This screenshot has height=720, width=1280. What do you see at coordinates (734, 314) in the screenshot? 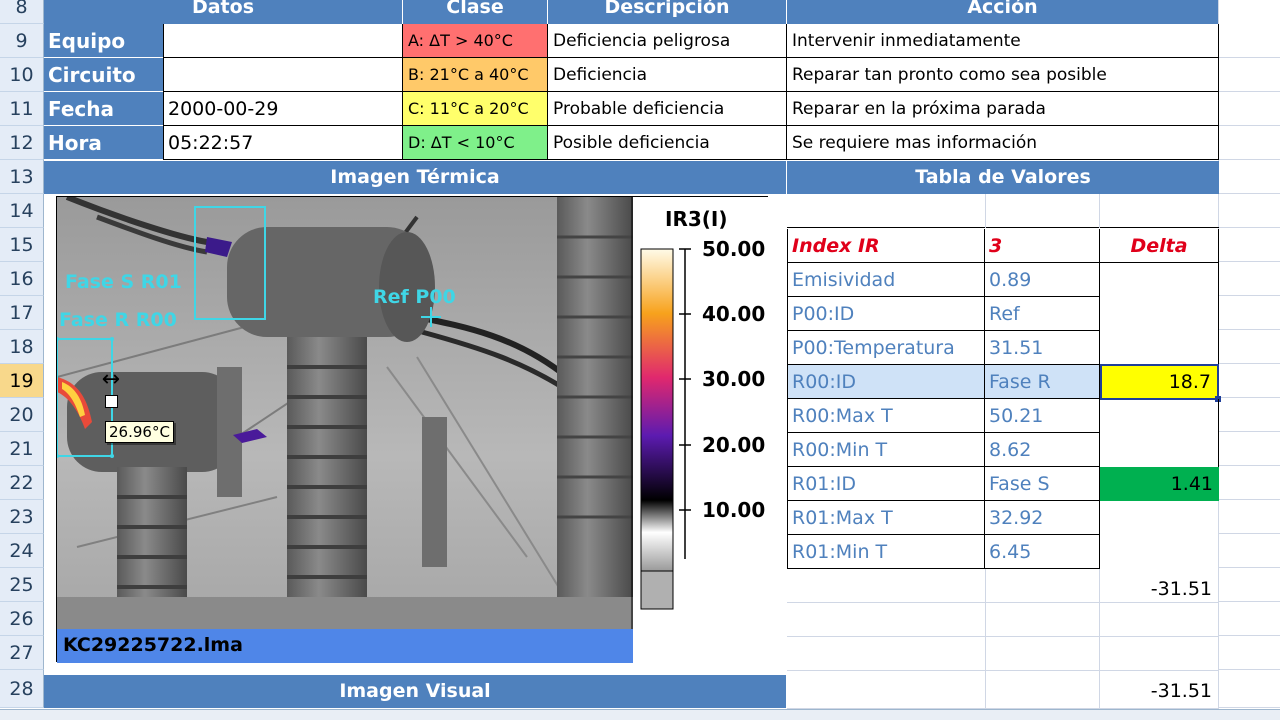
I see `scale-tick: 40.00` at bounding box center [734, 314].